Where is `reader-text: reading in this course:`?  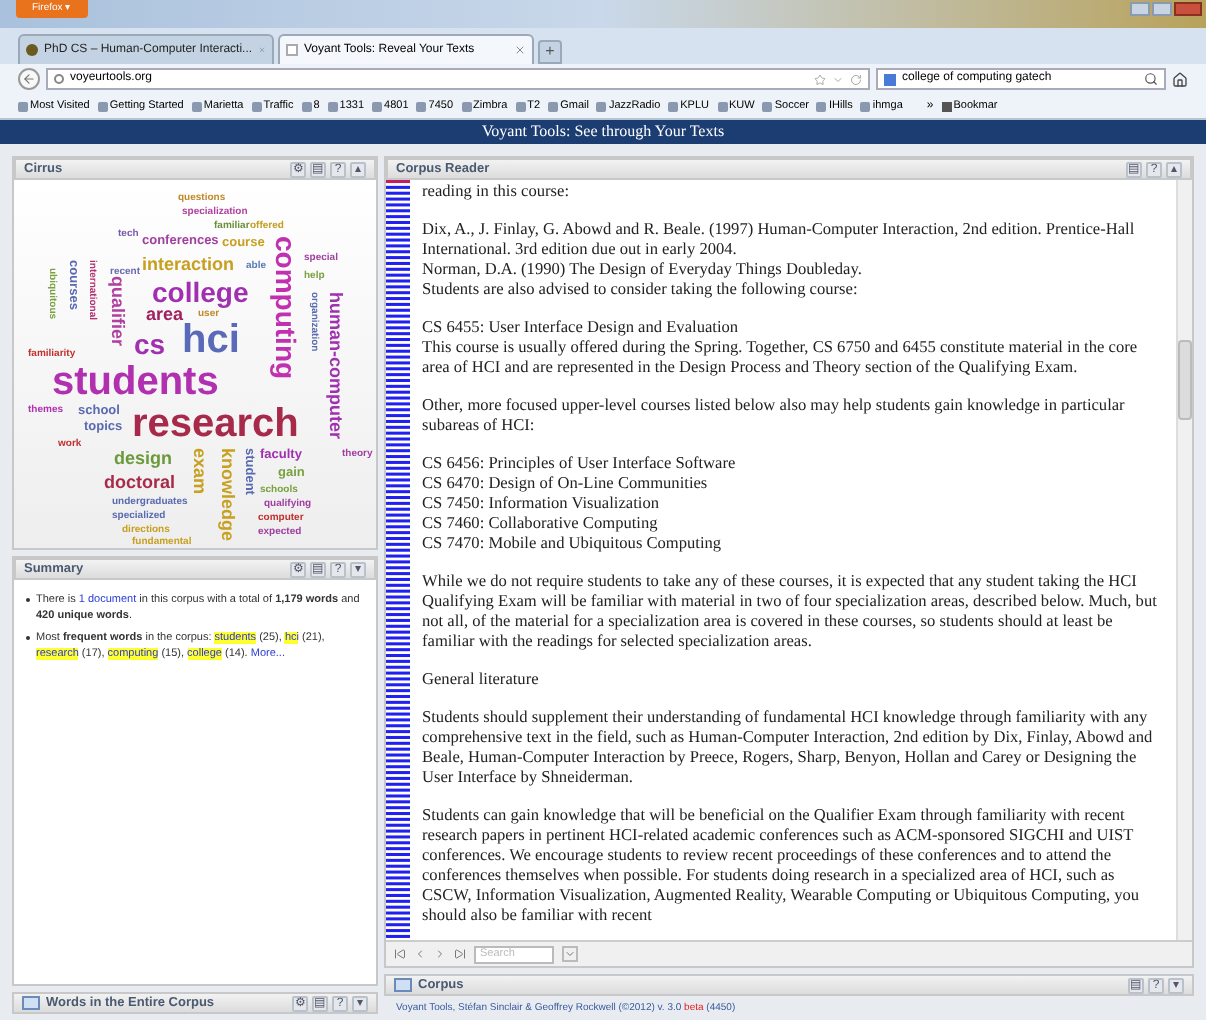 reader-text: reading in this course: is located at coordinates (497, 192).